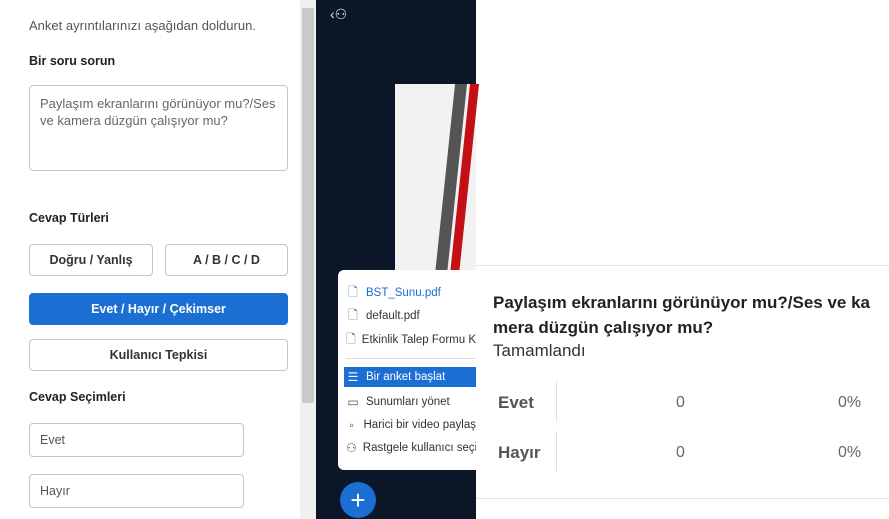 This screenshot has width=889, height=519. I want to click on menu-divider, so click(411, 358).